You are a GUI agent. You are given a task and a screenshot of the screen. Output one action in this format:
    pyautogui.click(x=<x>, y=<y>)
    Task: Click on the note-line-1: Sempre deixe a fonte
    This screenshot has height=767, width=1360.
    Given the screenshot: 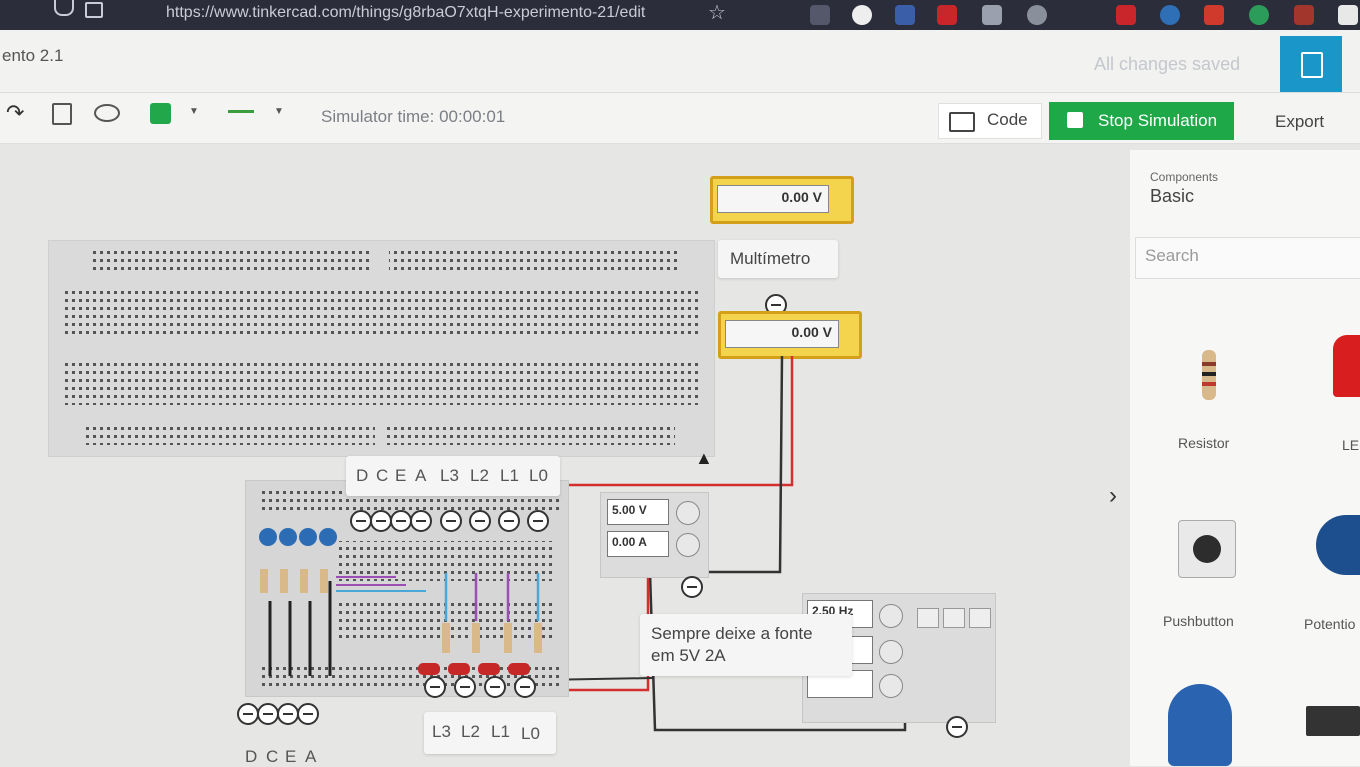 What is the action you would take?
    pyautogui.click(x=732, y=633)
    